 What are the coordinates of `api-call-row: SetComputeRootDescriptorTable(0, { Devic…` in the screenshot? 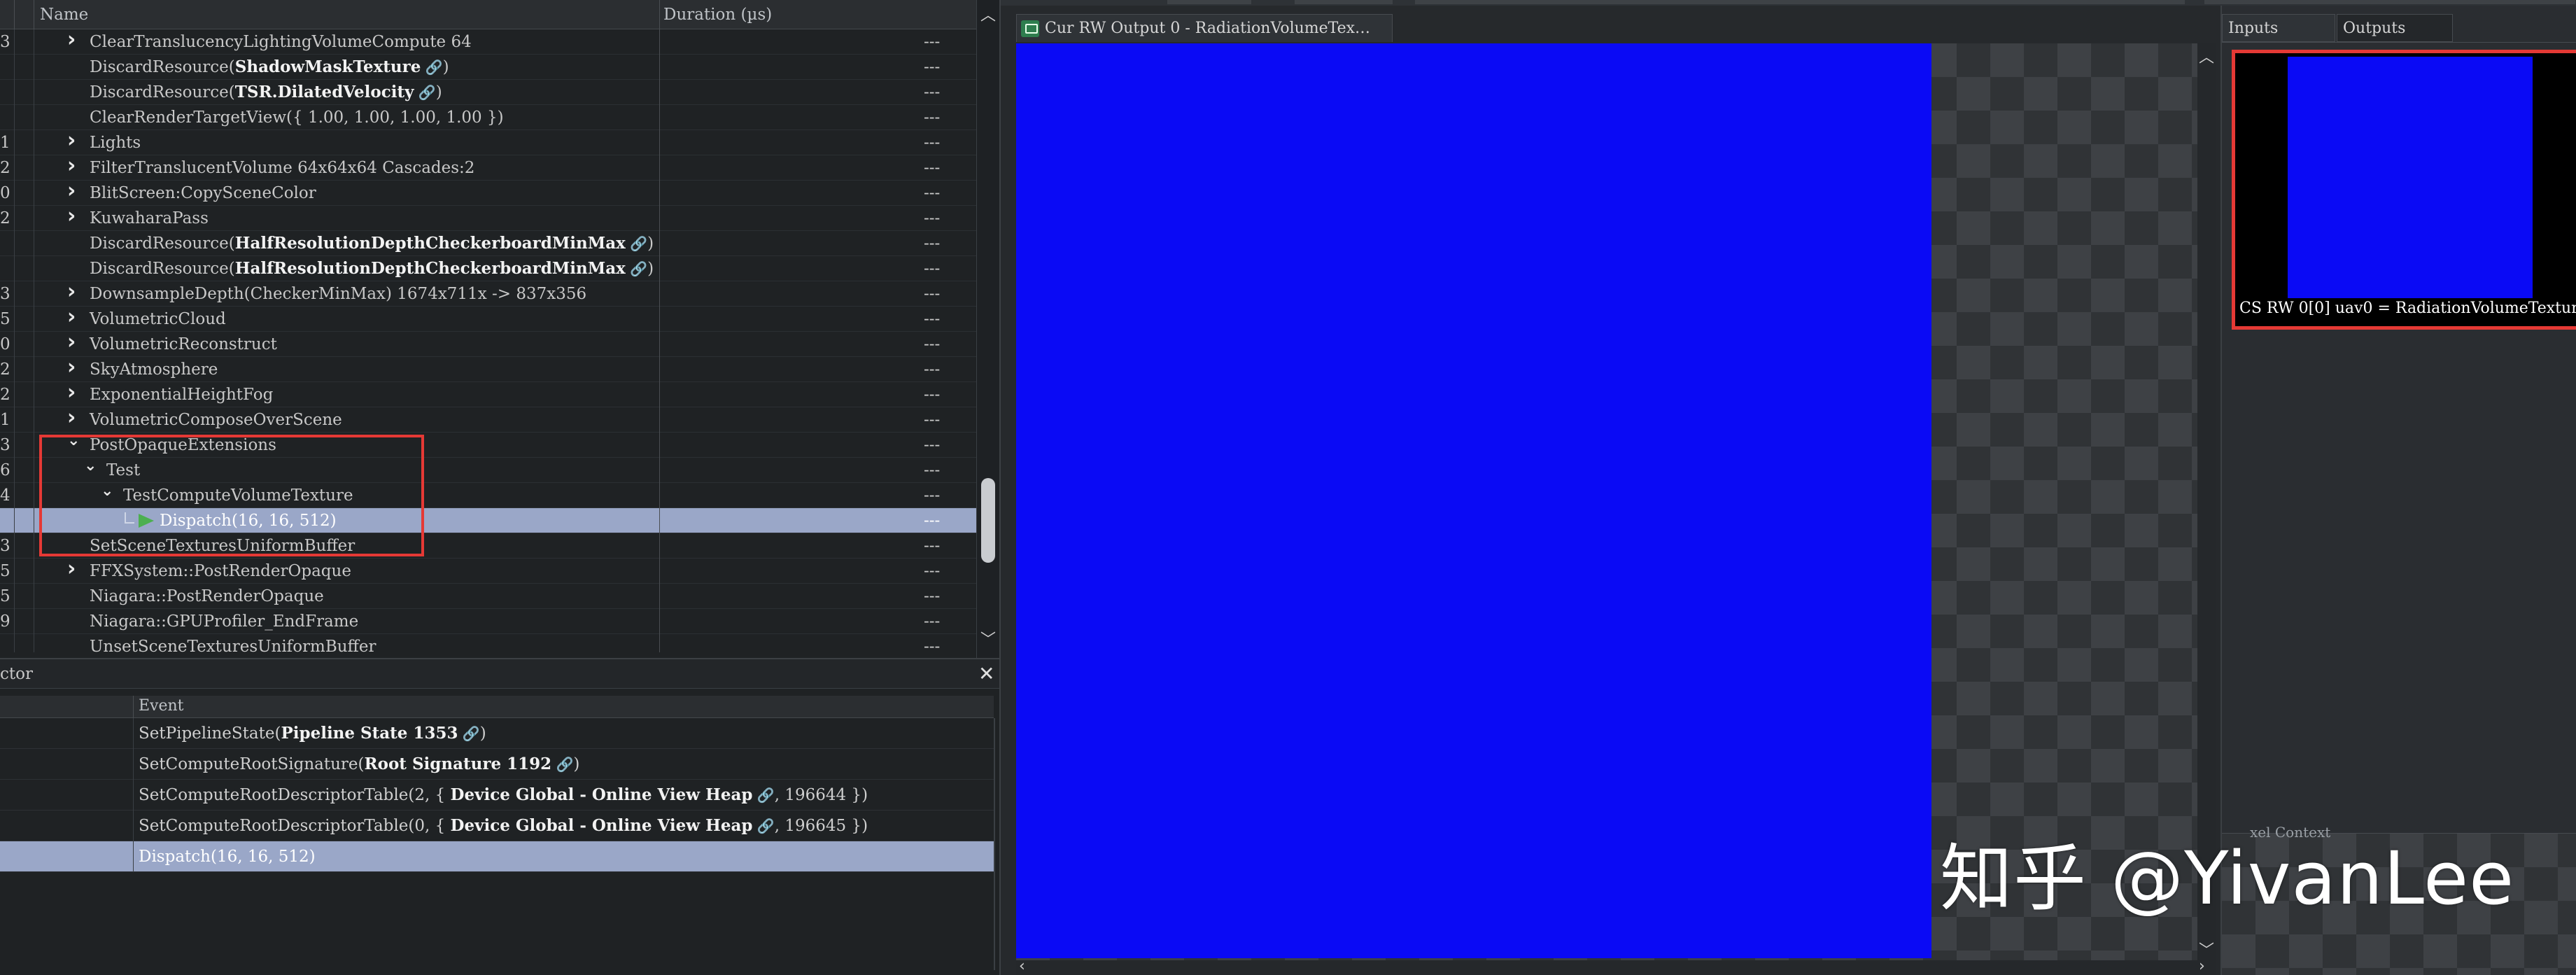 It's located at (497, 826).